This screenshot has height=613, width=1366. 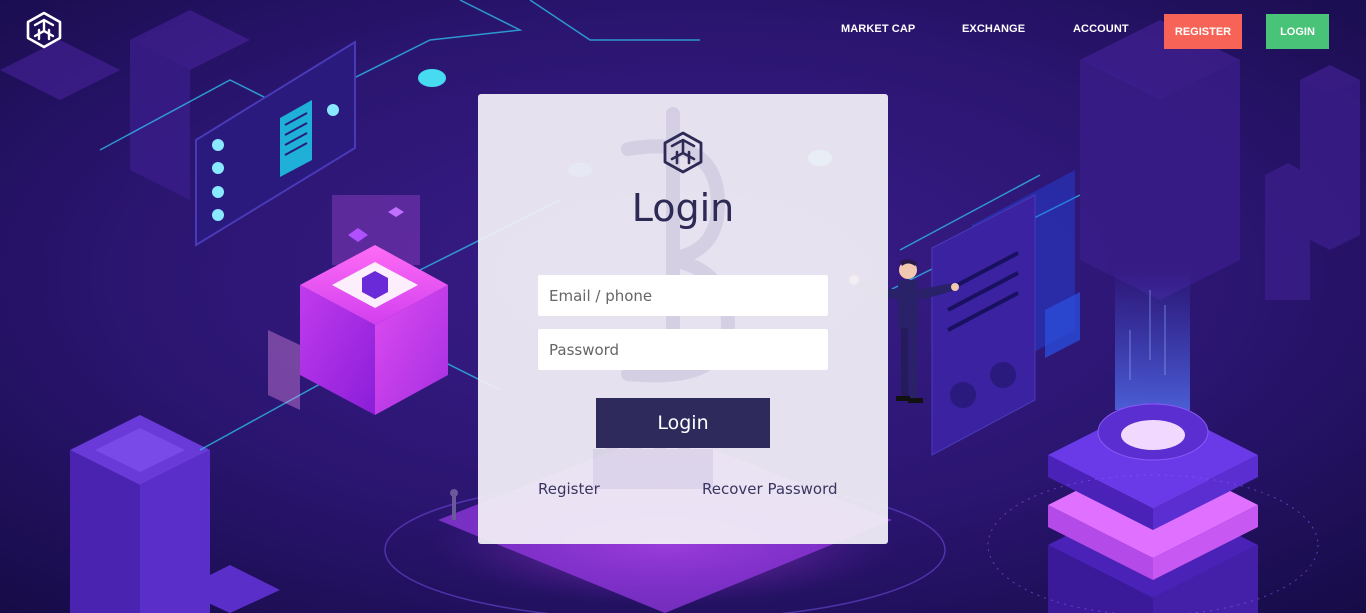 What do you see at coordinates (683, 295) in the screenshot?
I see `email-phone-input` at bounding box center [683, 295].